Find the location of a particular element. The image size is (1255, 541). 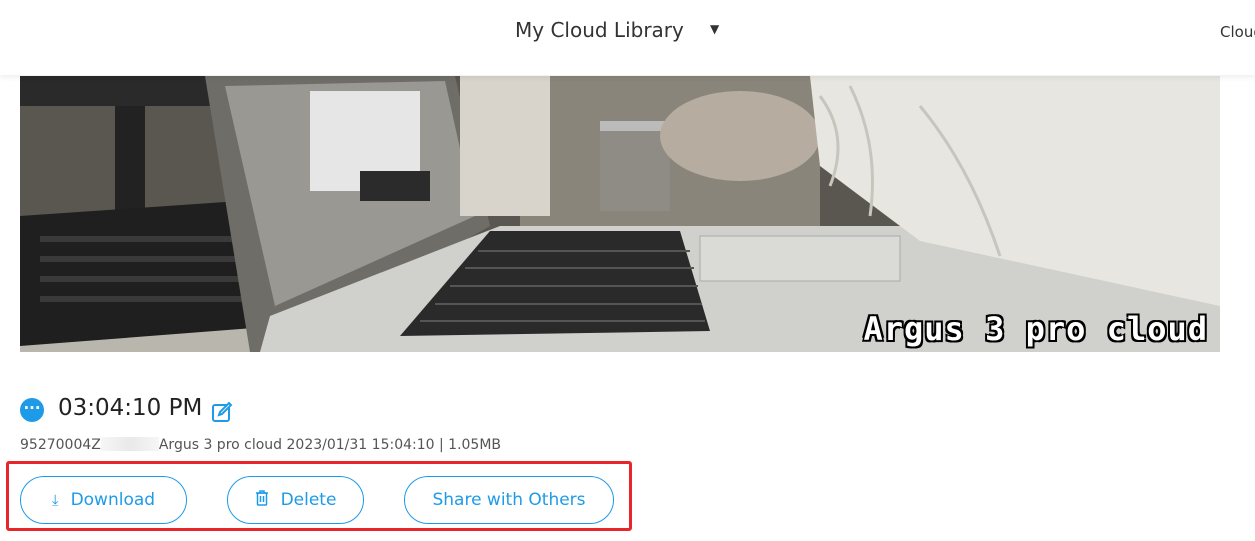

share-label: Share with Others is located at coordinates (509, 500).